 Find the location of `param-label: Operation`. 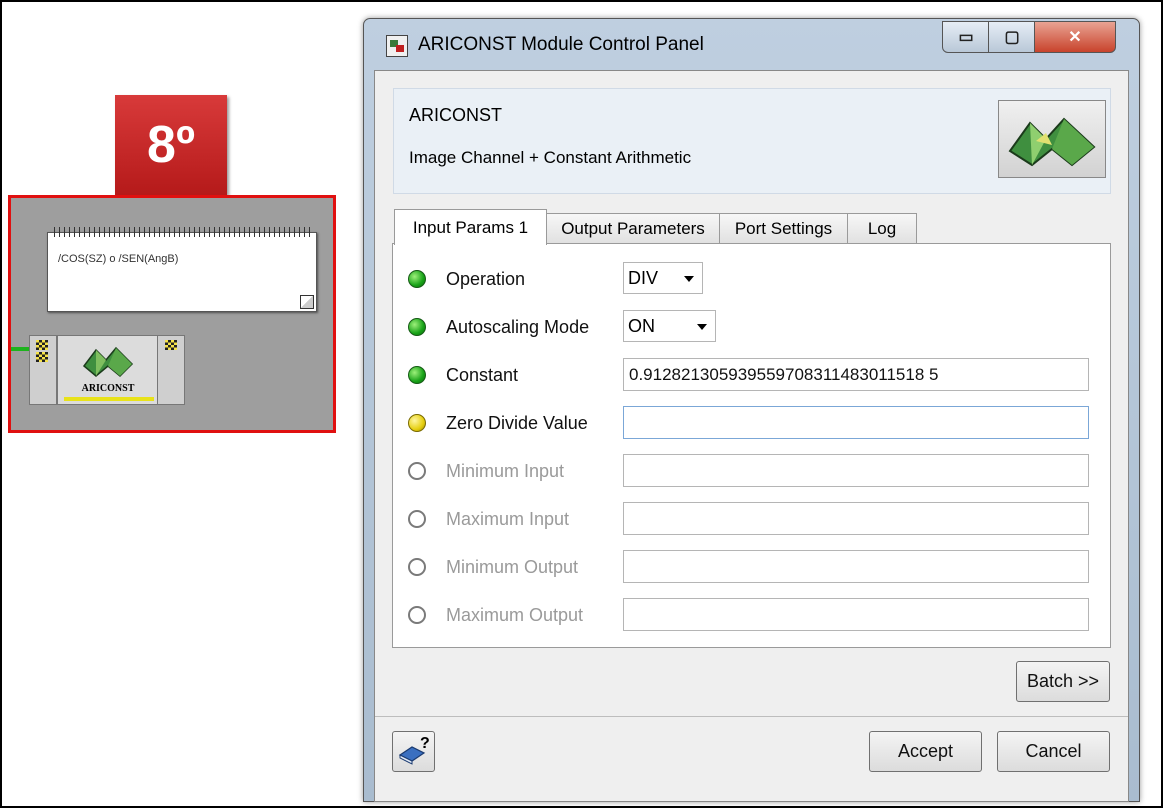

param-label: Operation is located at coordinates (486, 279).